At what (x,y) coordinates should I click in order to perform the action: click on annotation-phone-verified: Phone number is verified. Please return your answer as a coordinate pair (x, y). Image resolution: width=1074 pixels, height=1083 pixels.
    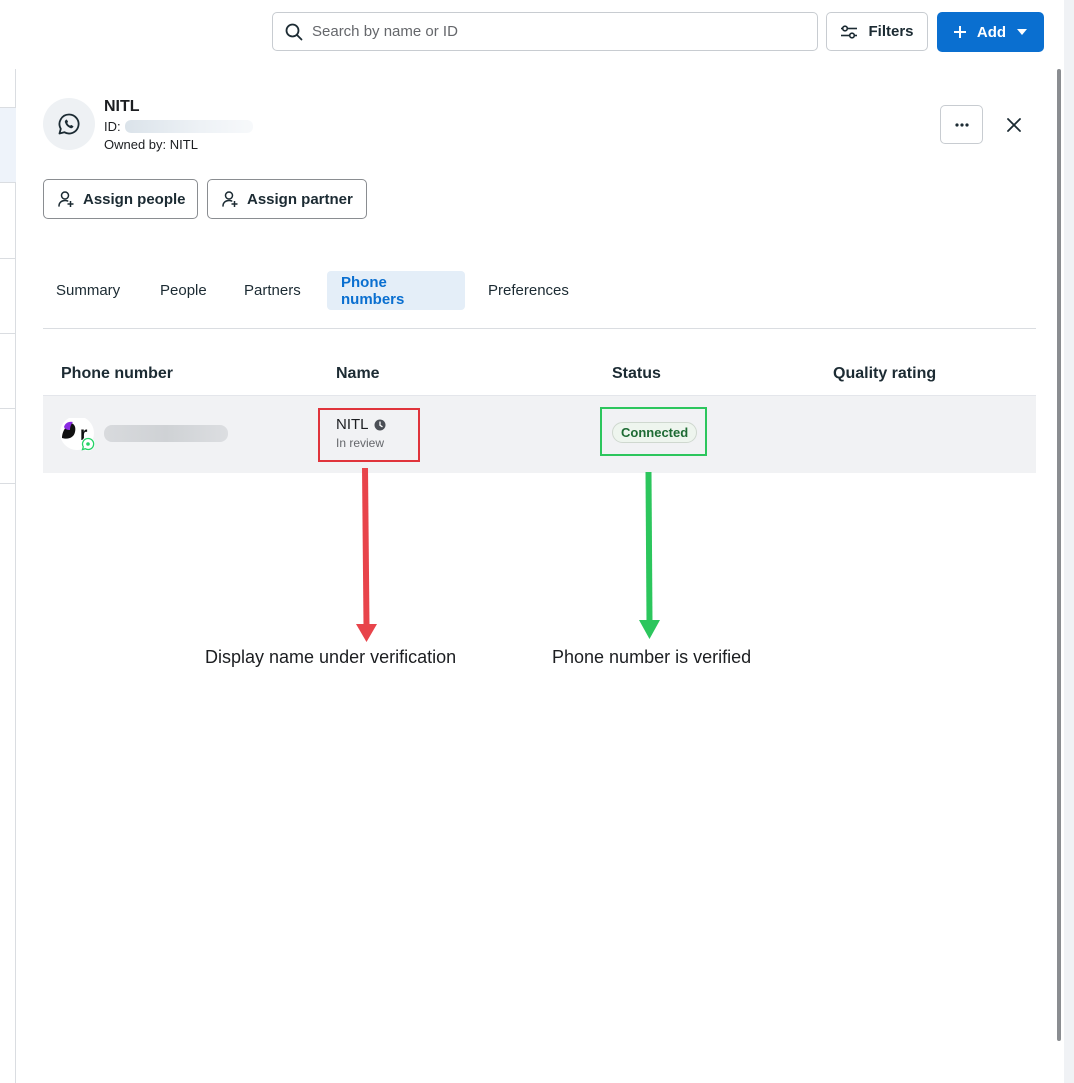
    Looking at the image, I should click on (652, 657).